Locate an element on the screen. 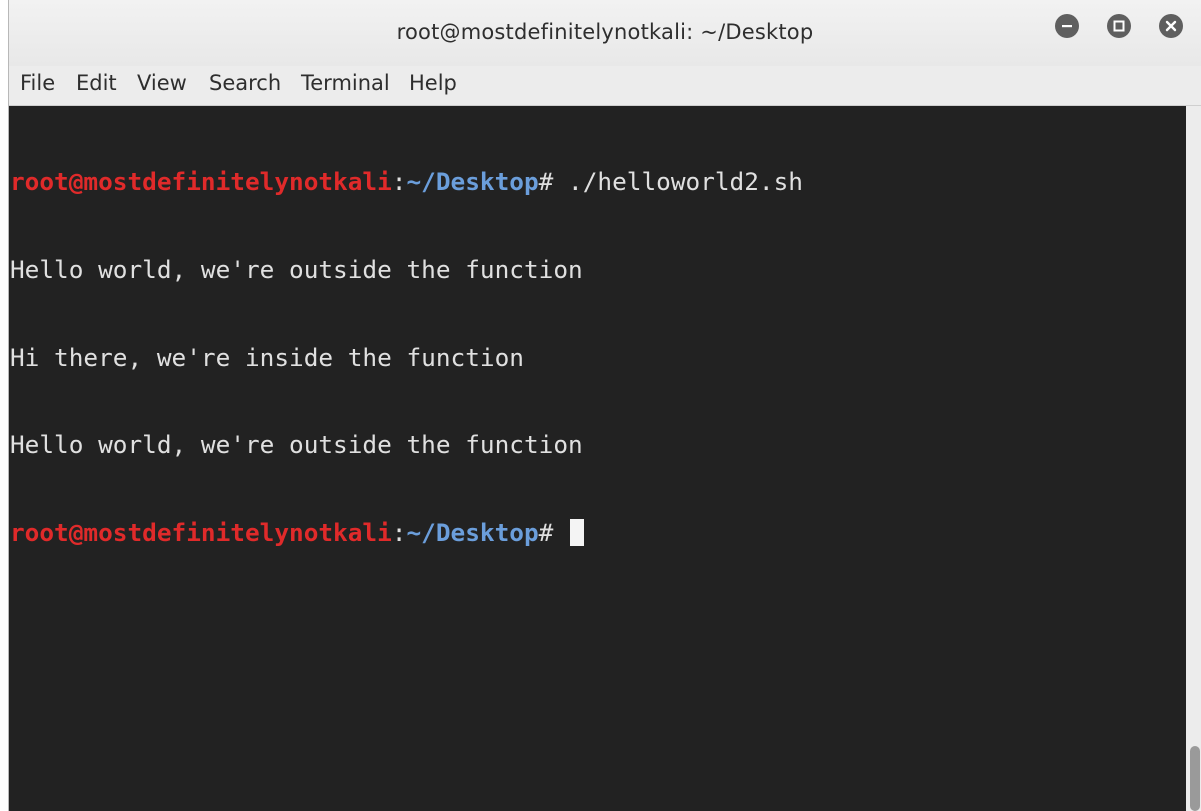 This screenshot has width=1201, height=811. menu-search: Search is located at coordinates (245, 83).